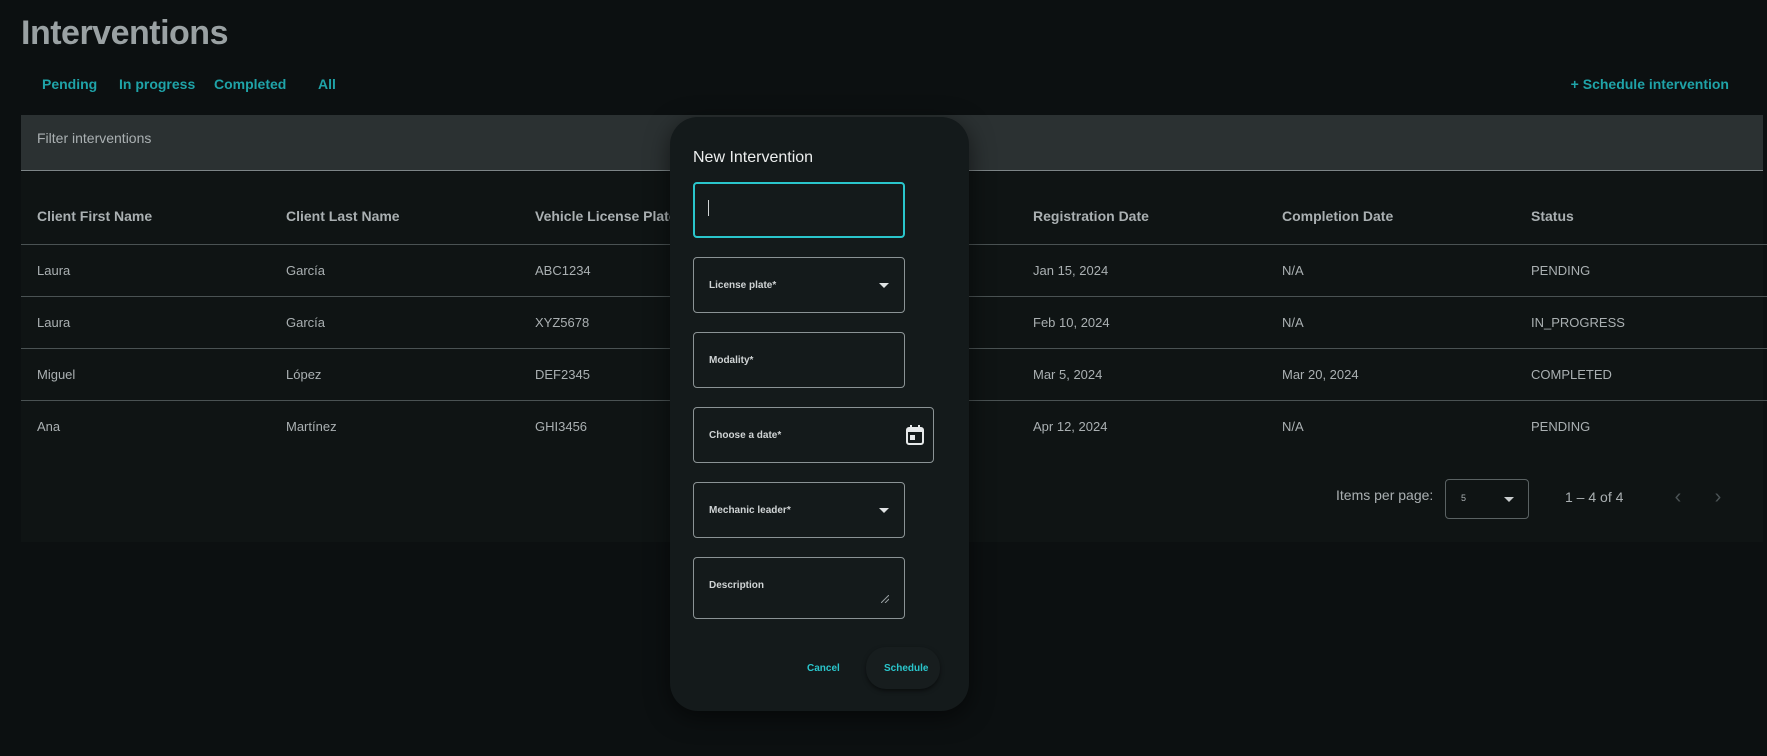 The width and height of the screenshot is (1767, 756). I want to click on description-label: Description, so click(737, 585).